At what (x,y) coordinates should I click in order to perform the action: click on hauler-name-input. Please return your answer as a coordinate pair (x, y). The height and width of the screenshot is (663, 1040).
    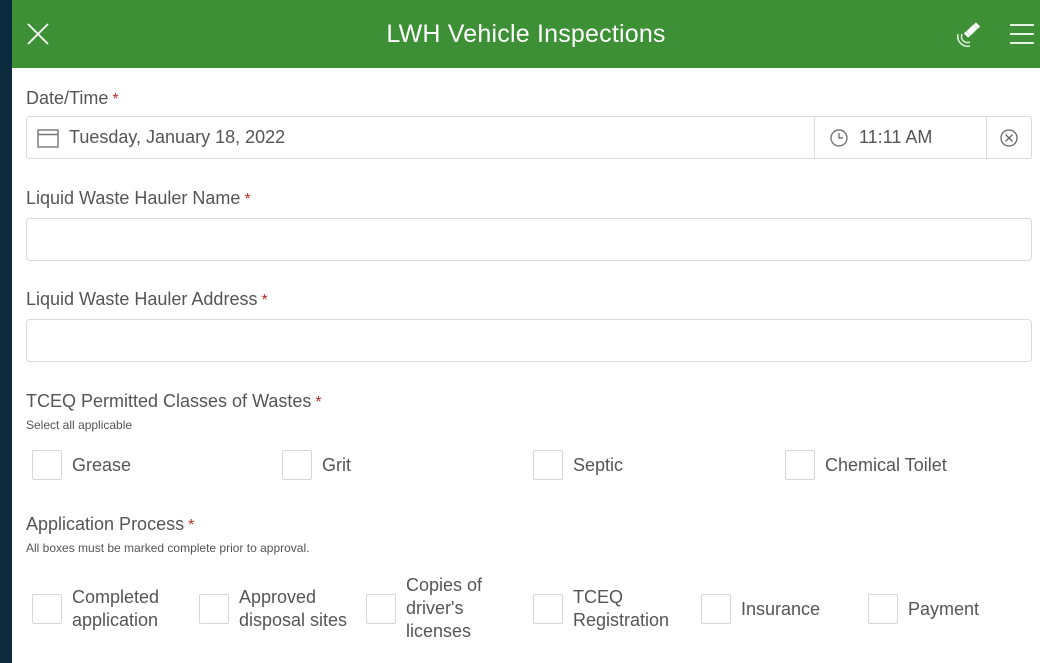
    Looking at the image, I should click on (529, 239).